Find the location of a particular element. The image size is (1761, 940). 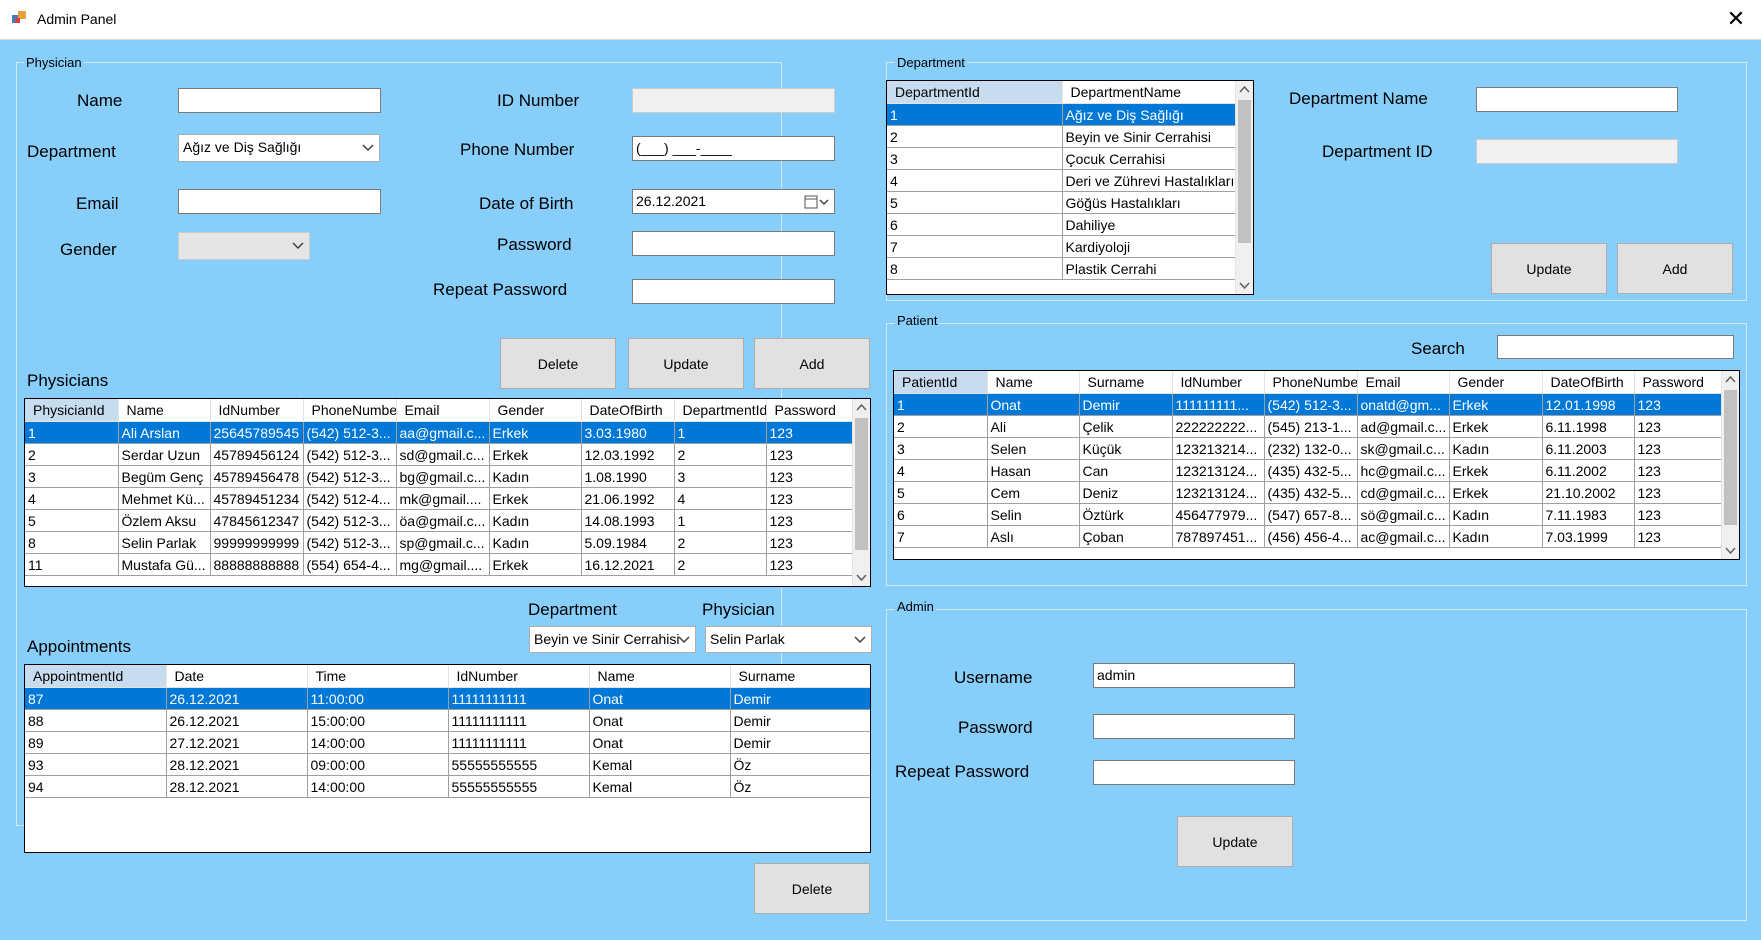

patient-search-input is located at coordinates (1615, 347).